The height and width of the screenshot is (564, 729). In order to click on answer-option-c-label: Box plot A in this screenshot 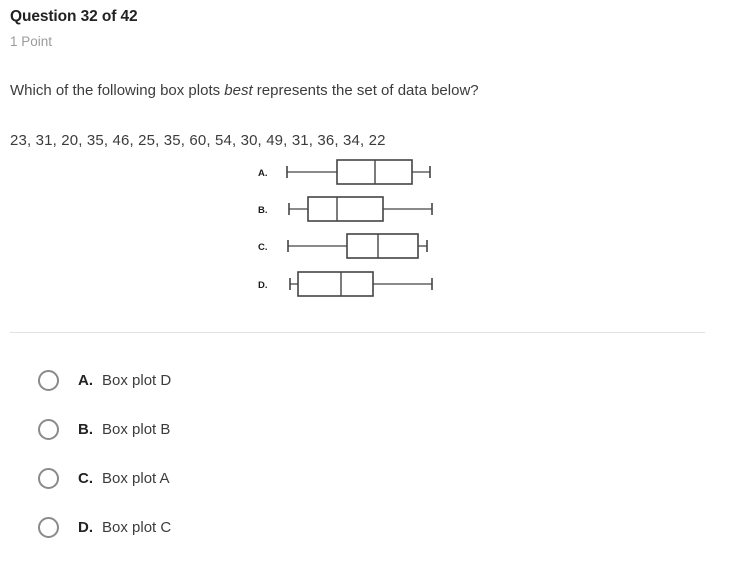, I will do `click(136, 478)`.